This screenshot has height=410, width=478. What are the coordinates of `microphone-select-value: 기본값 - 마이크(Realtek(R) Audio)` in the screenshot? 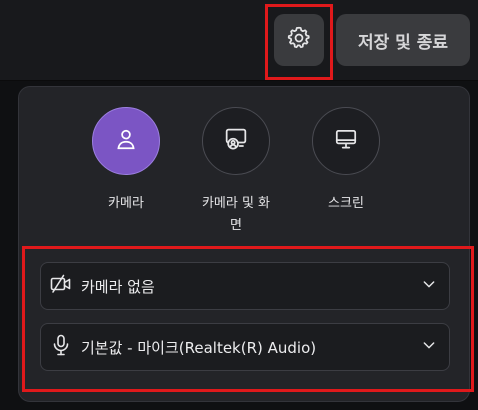 It's located at (199, 347).